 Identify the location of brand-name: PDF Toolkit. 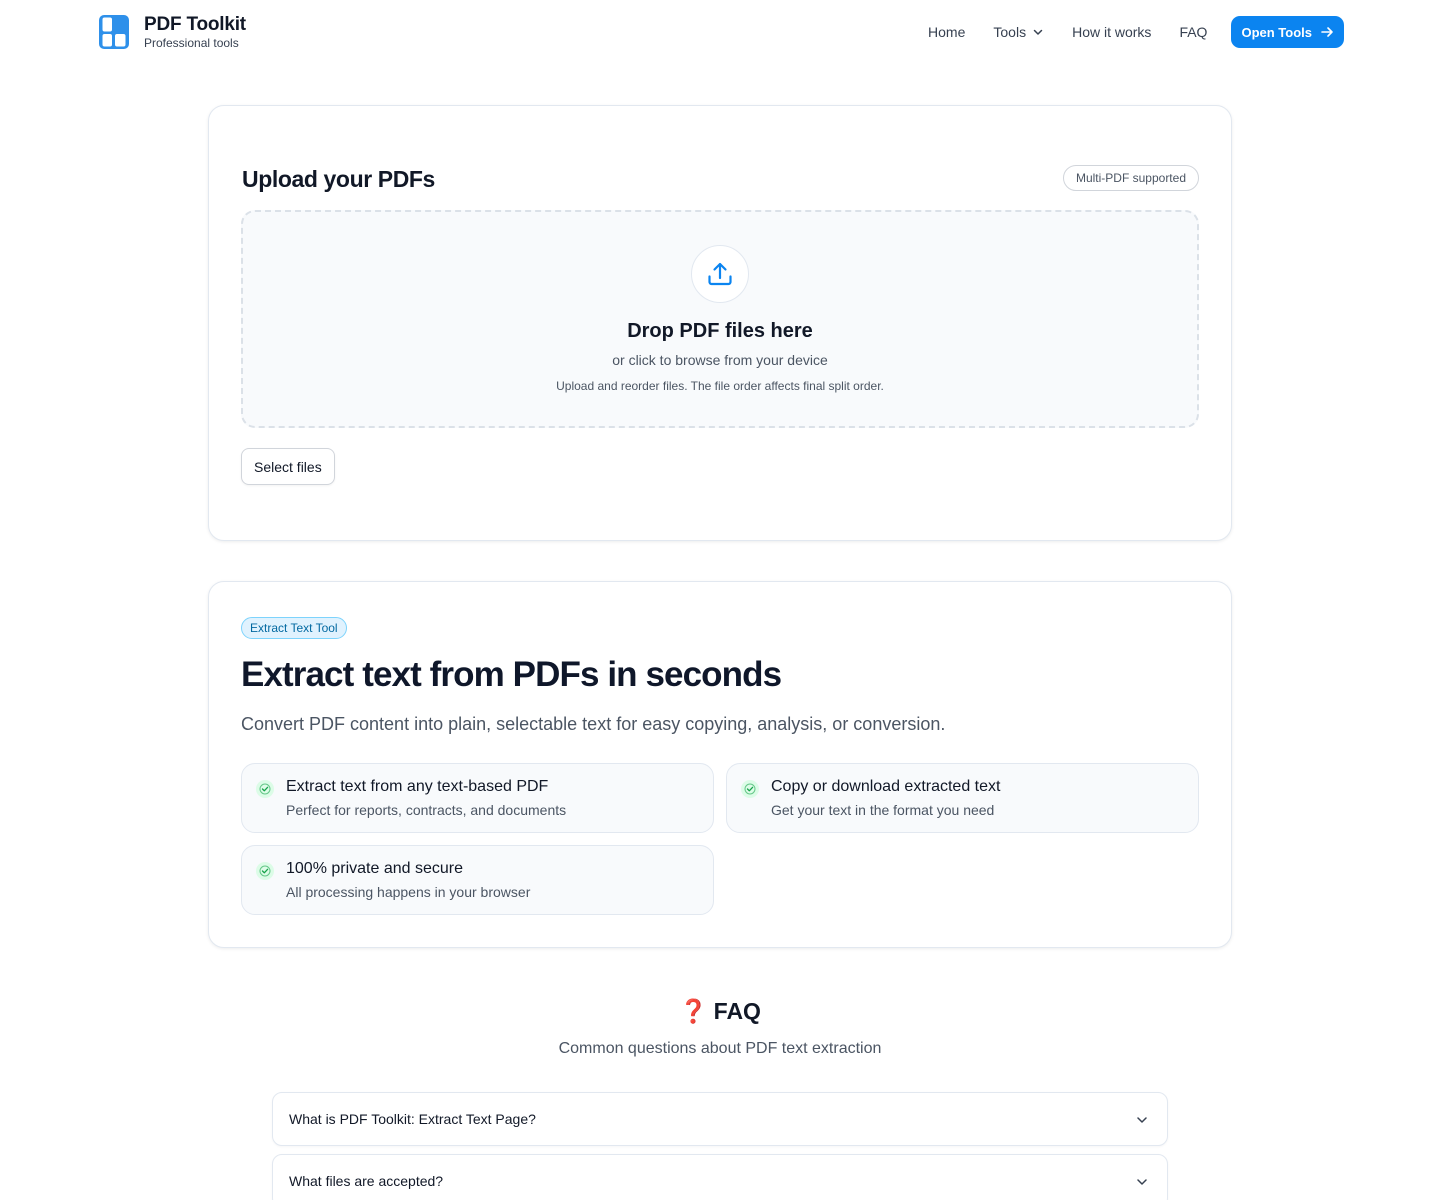
(195, 24).